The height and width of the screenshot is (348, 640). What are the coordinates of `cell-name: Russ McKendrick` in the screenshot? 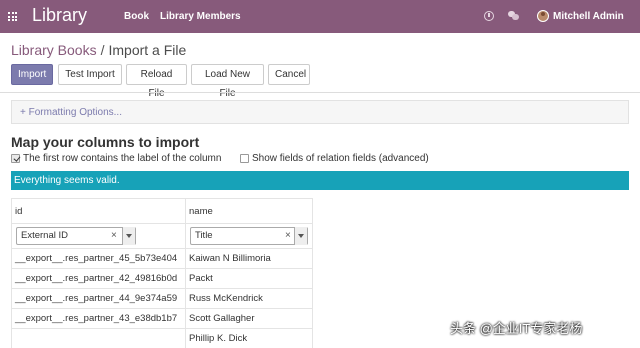 It's located at (249, 298).